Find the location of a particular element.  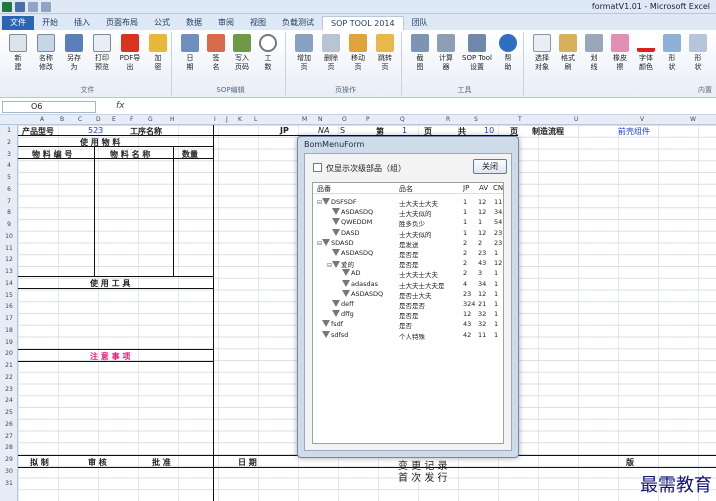

show-secondary-checkbox is located at coordinates (317, 167).